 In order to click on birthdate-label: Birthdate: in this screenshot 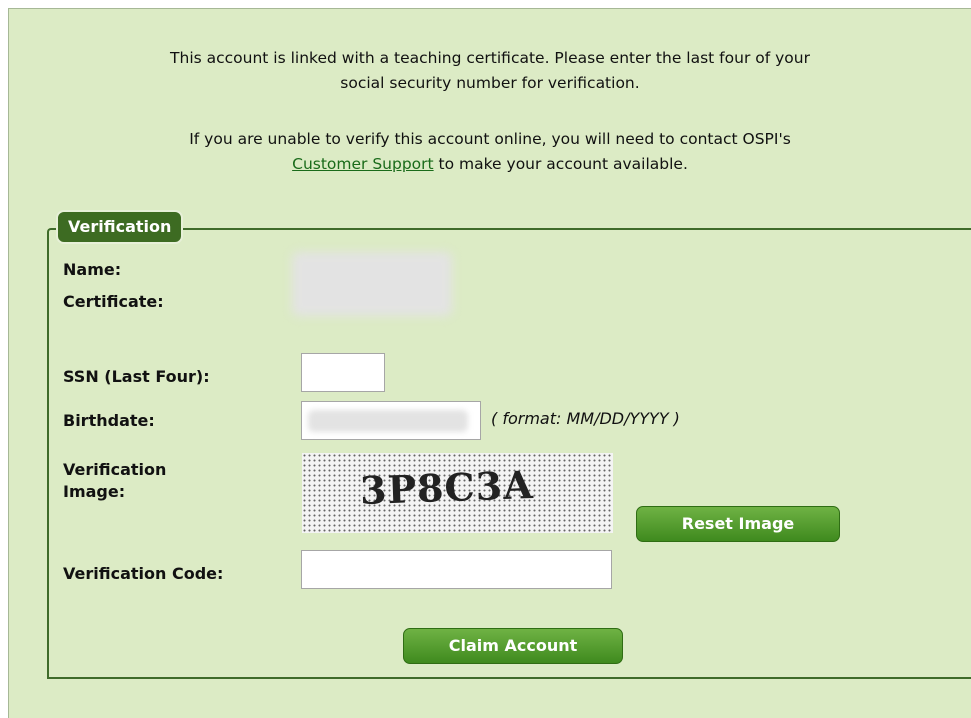, I will do `click(109, 420)`.